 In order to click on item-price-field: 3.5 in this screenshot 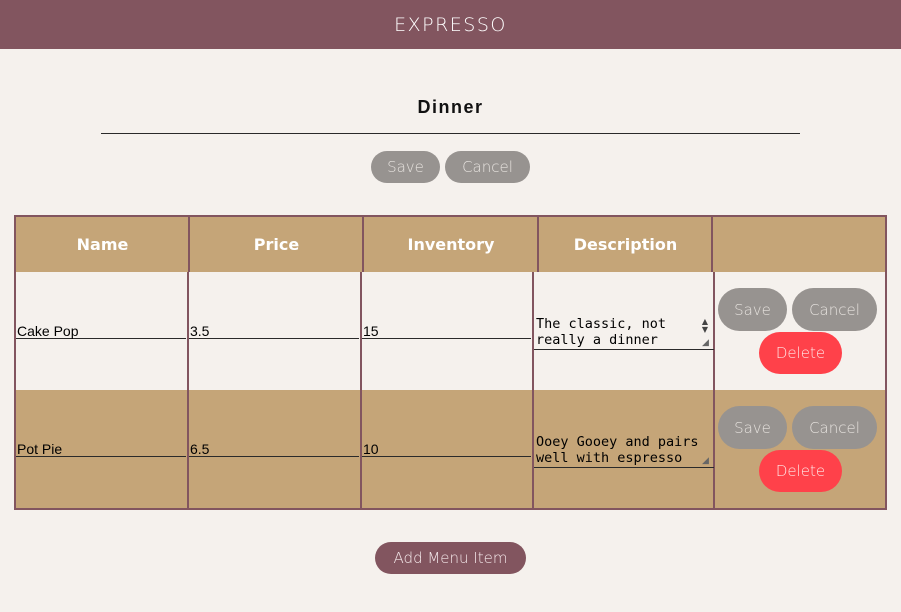, I will do `click(274, 331)`.